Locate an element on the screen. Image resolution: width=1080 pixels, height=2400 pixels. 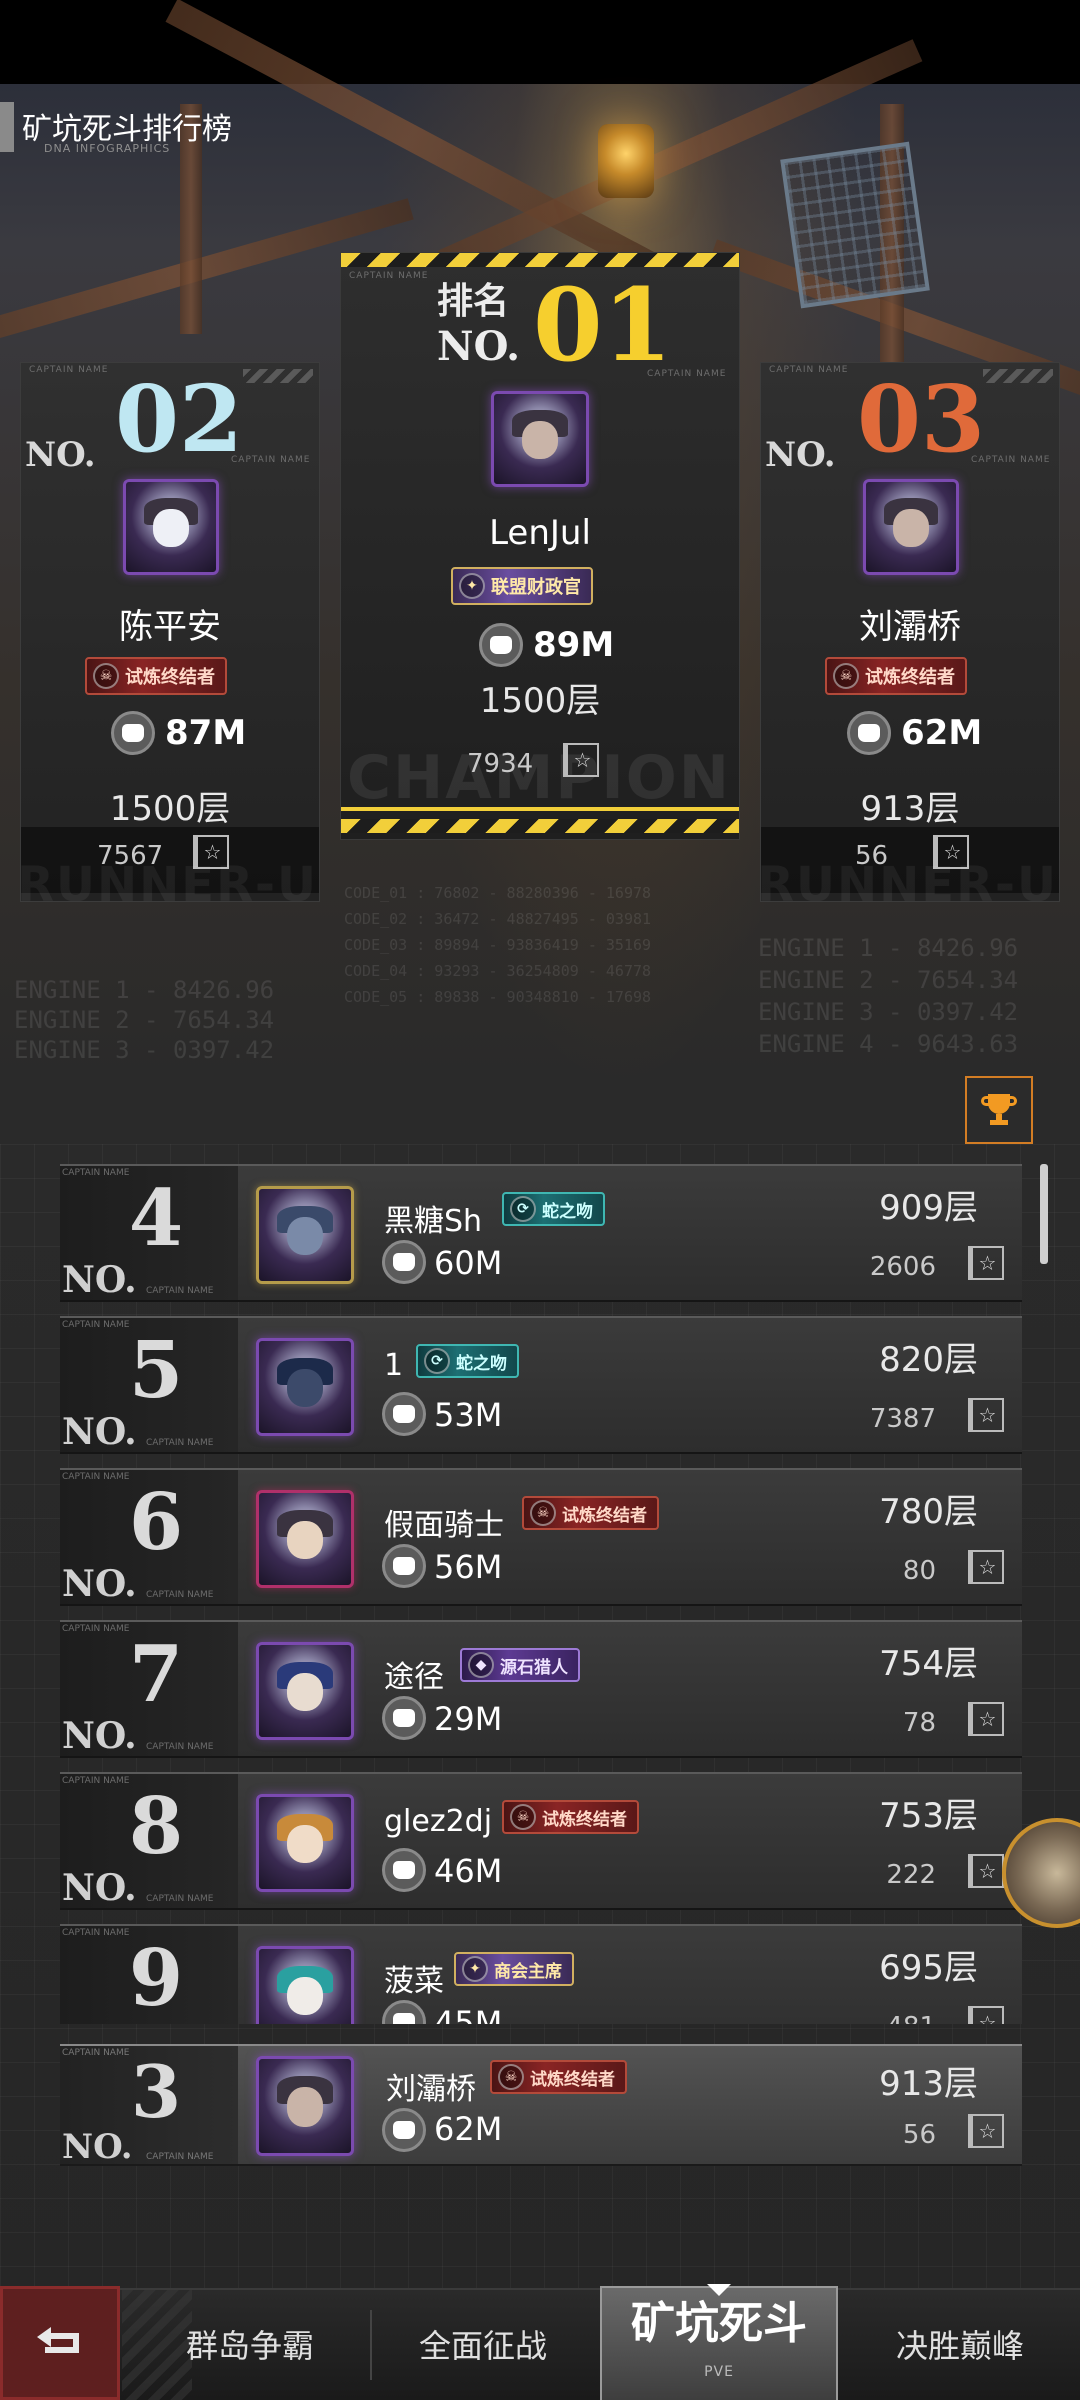
floor-value: 909层 is located at coordinates (928, 1208).